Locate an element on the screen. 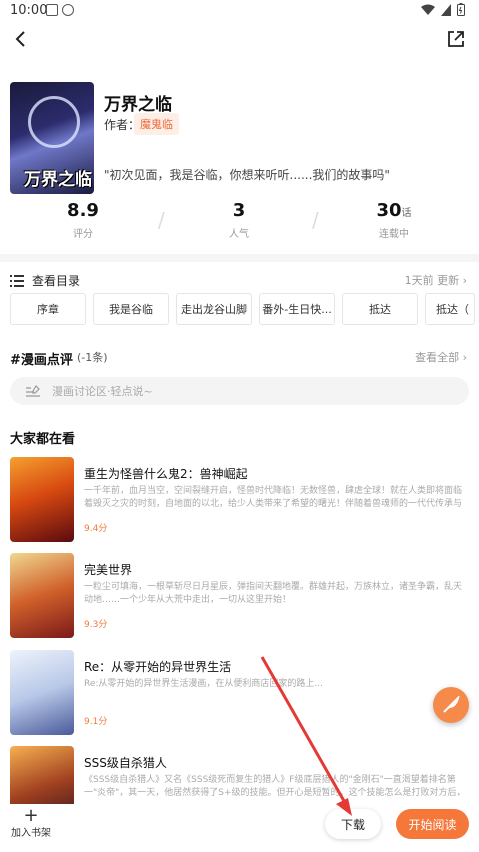  view-all-comments: 查看全部 › is located at coordinates (441, 357).